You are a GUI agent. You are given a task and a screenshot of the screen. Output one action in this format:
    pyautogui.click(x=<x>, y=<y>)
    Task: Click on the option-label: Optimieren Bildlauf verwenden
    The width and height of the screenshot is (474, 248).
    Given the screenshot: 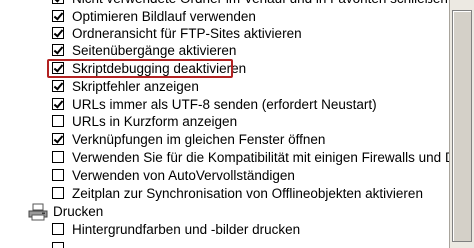 What is the action you would take?
    pyautogui.click(x=164, y=16)
    